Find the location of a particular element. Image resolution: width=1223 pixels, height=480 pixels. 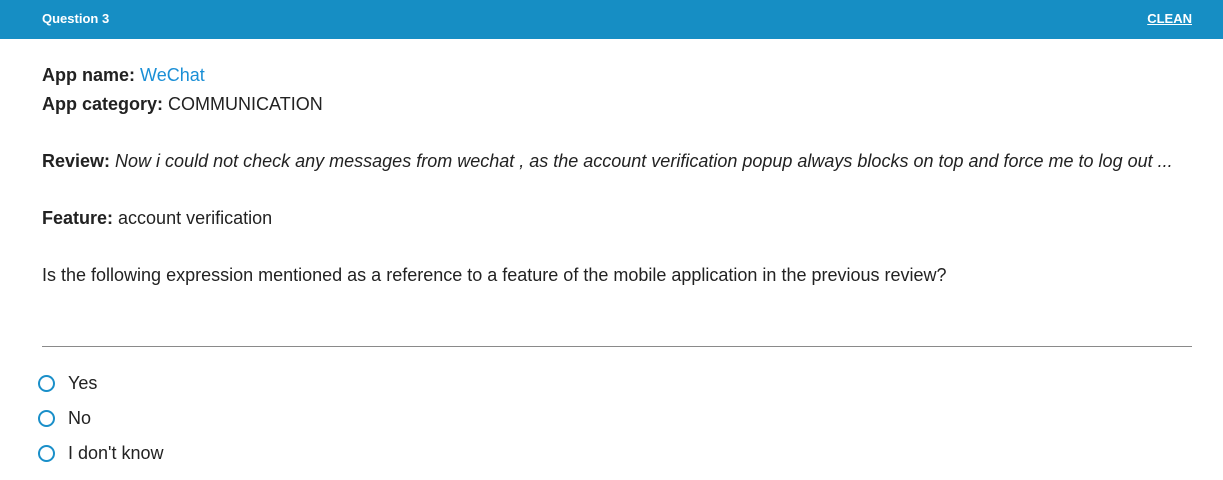

review-label: Review: is located at coordinates (76, 161).